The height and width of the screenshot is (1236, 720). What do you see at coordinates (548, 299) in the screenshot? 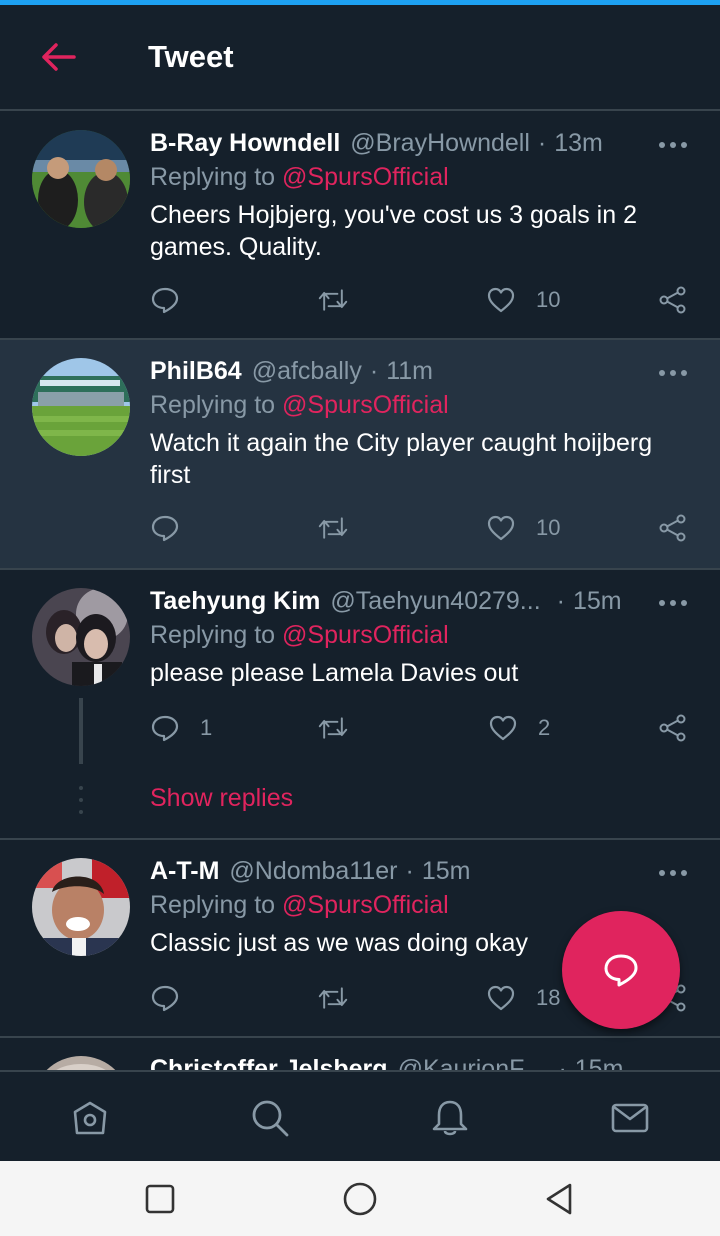
I see `like-count: 10` at bounding box center [548, 299].